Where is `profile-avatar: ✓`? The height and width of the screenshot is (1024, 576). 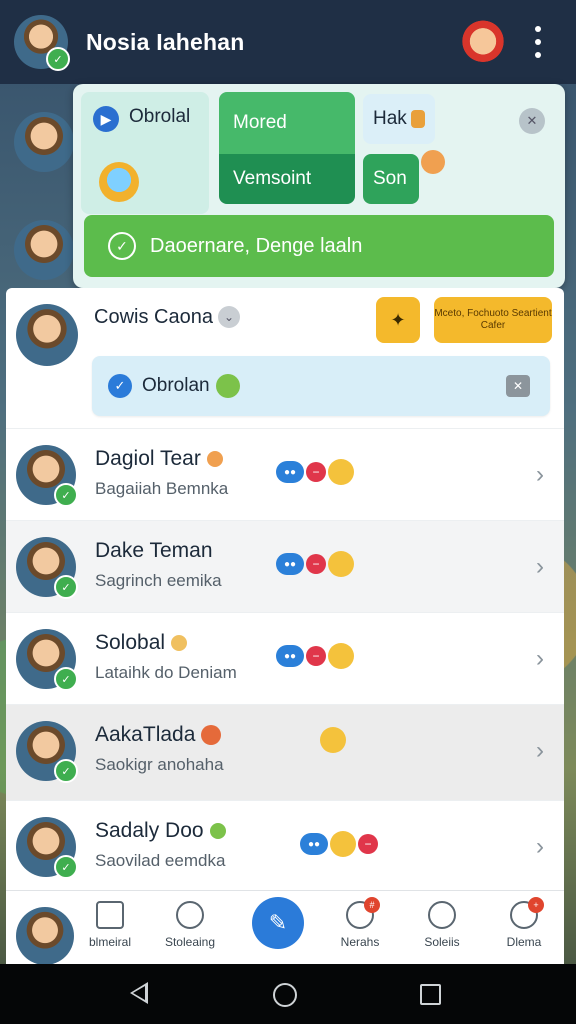 profile-avatar: ✓ is located at coordinates (42, 43).